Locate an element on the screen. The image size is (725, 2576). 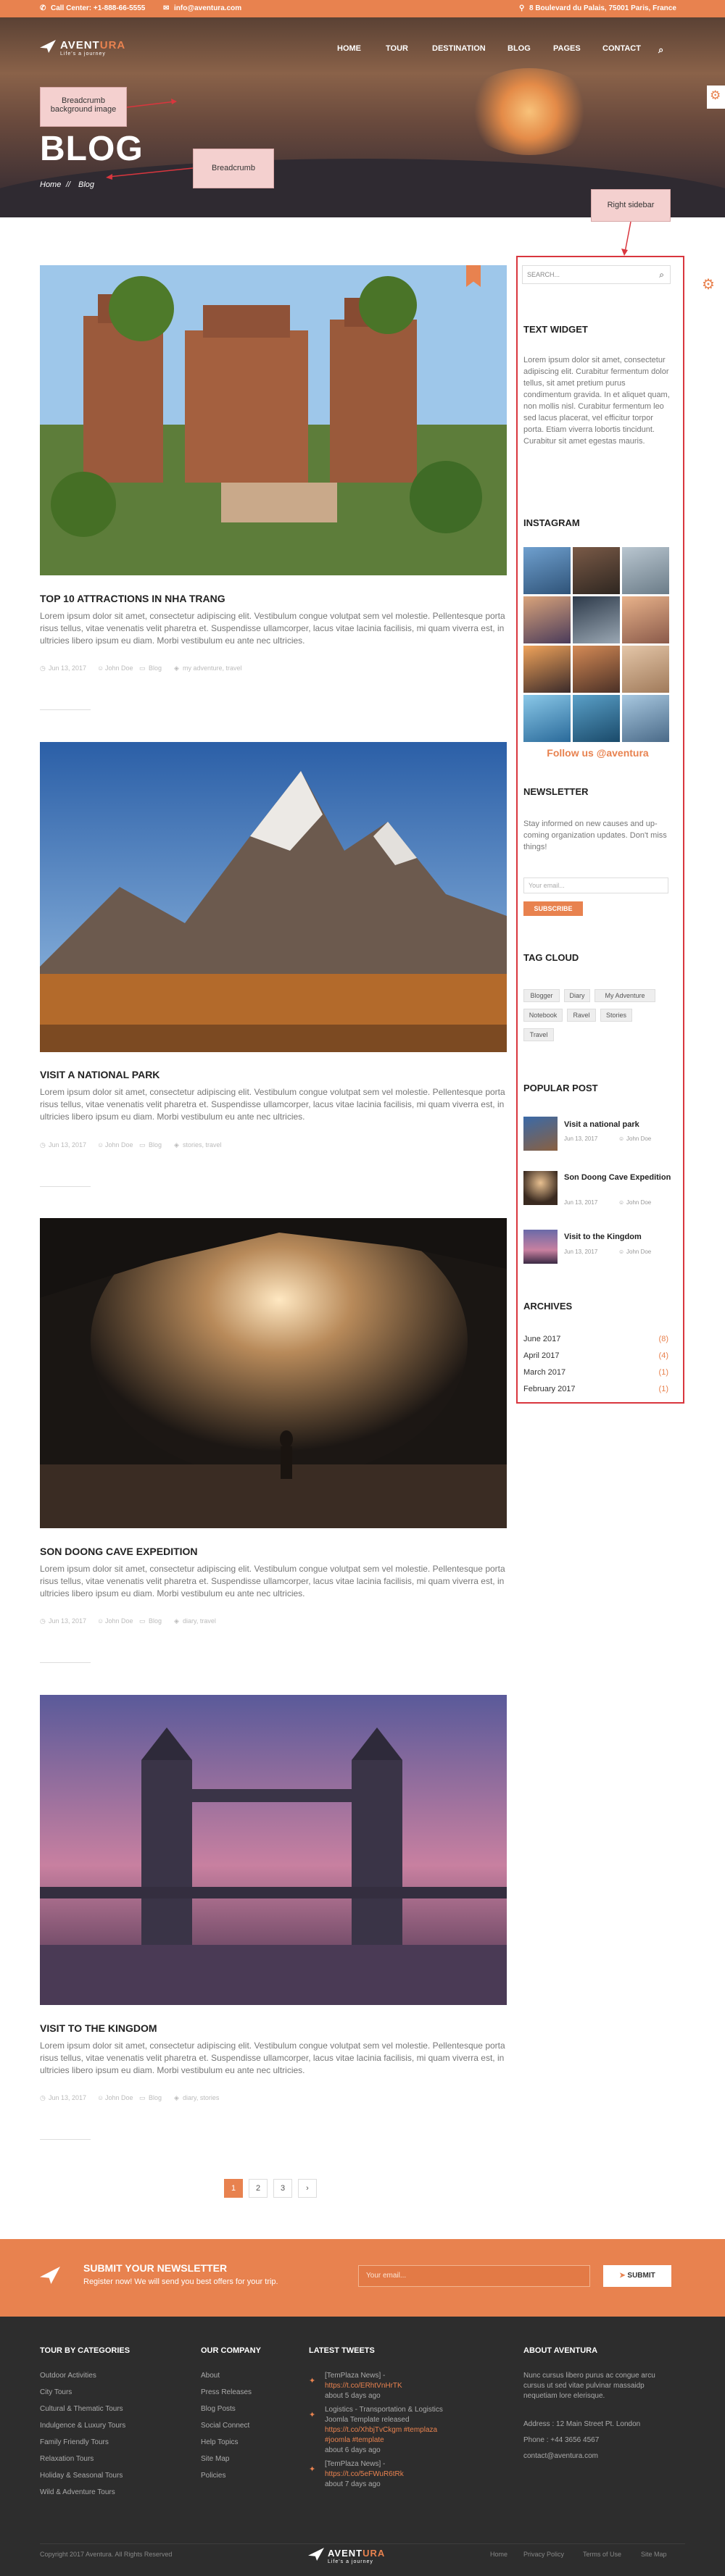
popular-post-title: Son Doong Cave Expedition is located at coordinates (618, 1177).